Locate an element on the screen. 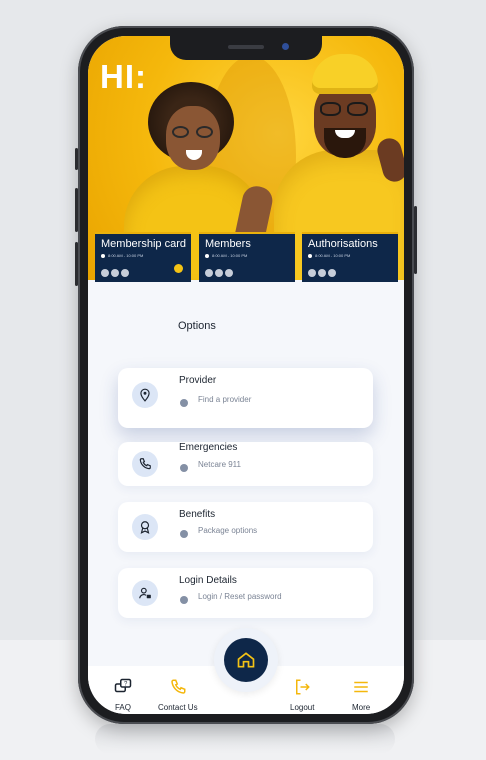  tile-title: Membership card is located at coordinates (143, 244).